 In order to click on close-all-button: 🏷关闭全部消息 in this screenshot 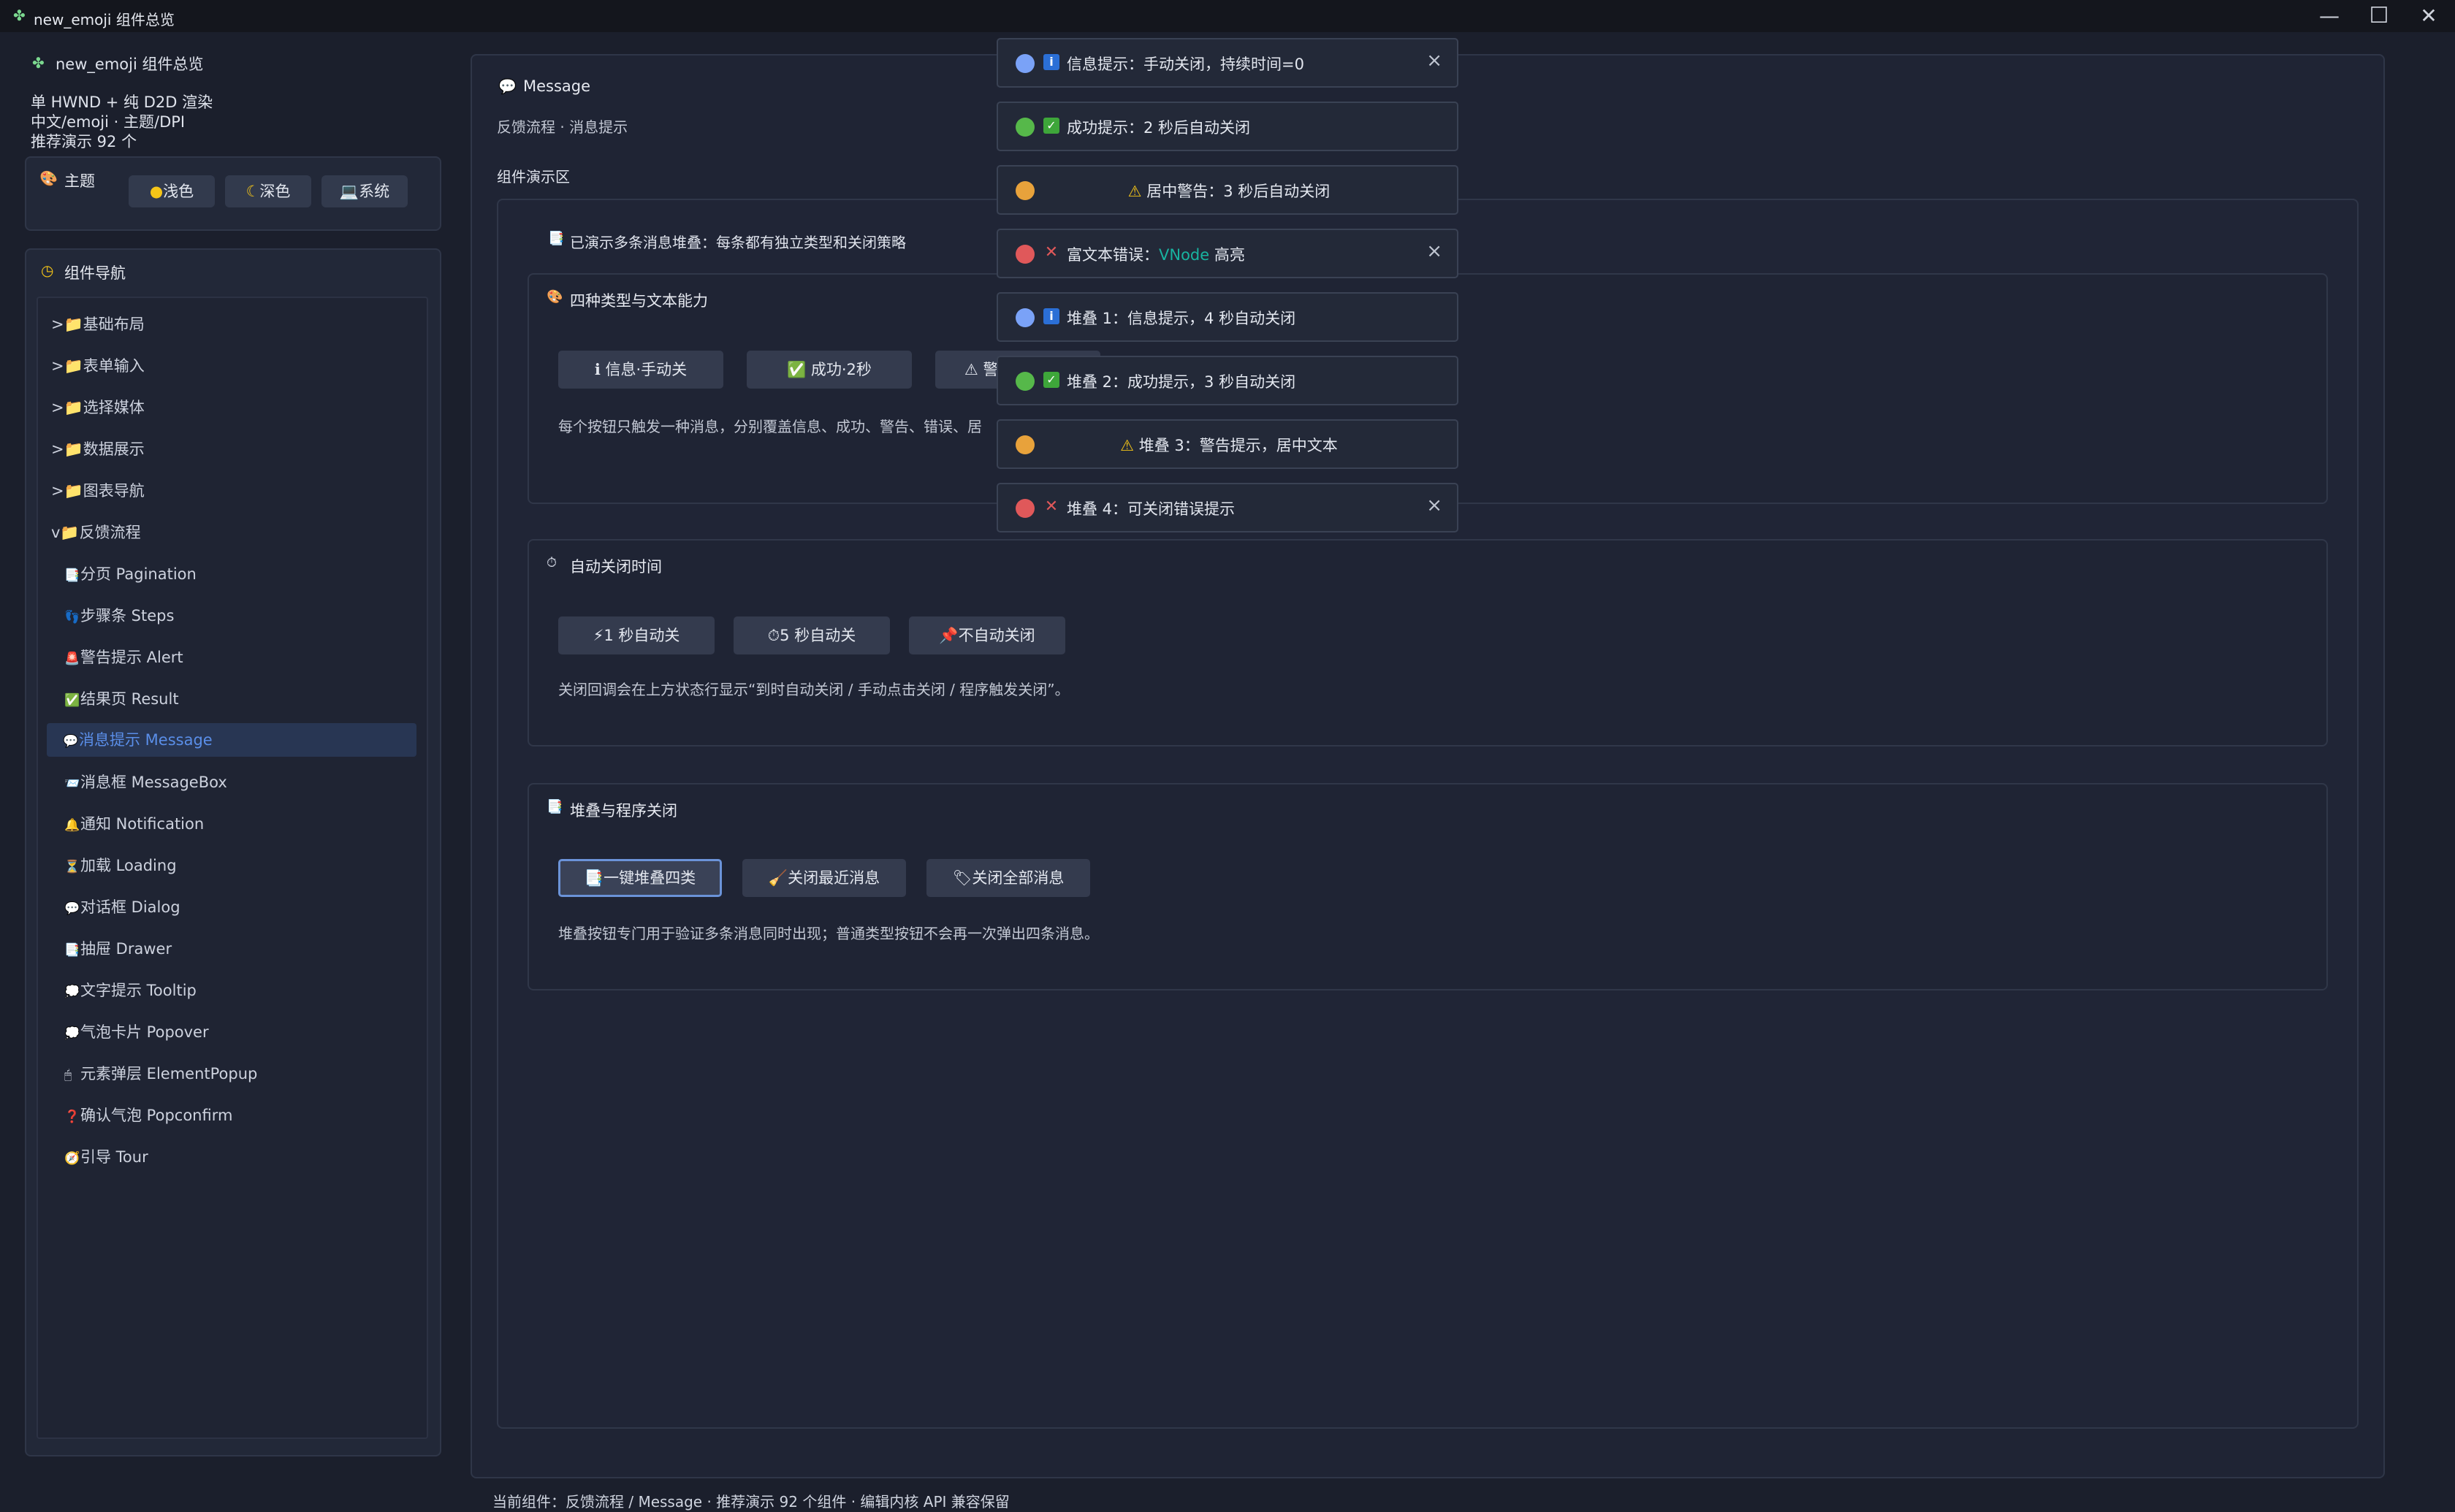, I will do `click(1008, 878)`.